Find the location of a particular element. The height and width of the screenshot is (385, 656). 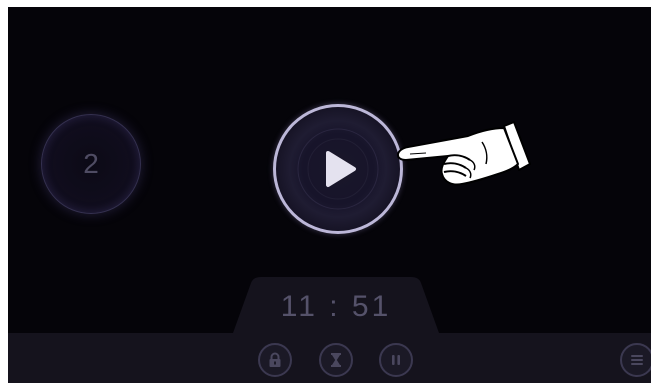

counter-circle: 2 is located at coordinates (91, 164).